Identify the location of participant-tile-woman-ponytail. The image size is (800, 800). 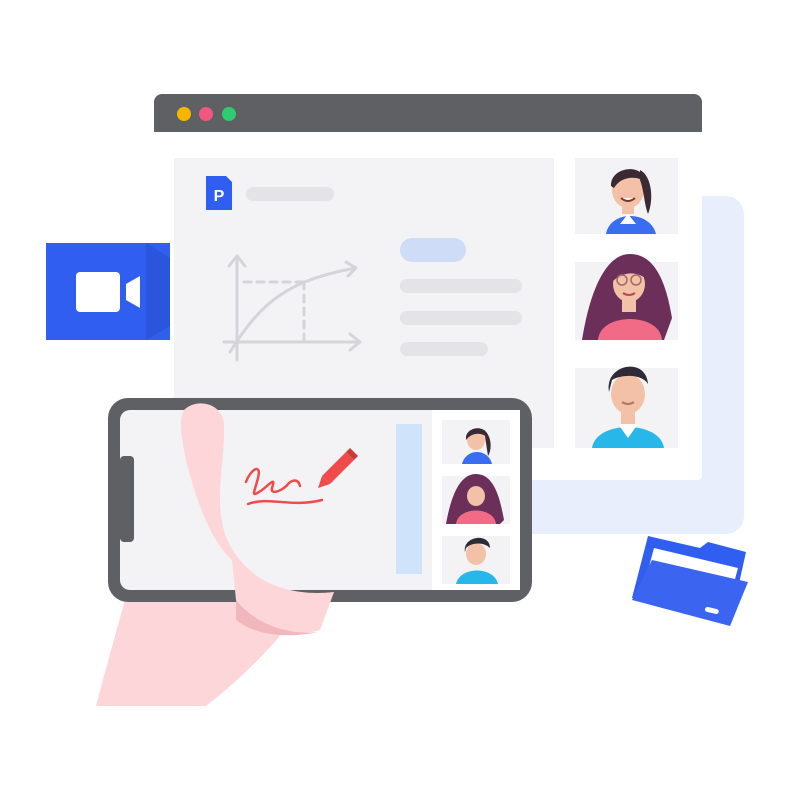
(626, 196).